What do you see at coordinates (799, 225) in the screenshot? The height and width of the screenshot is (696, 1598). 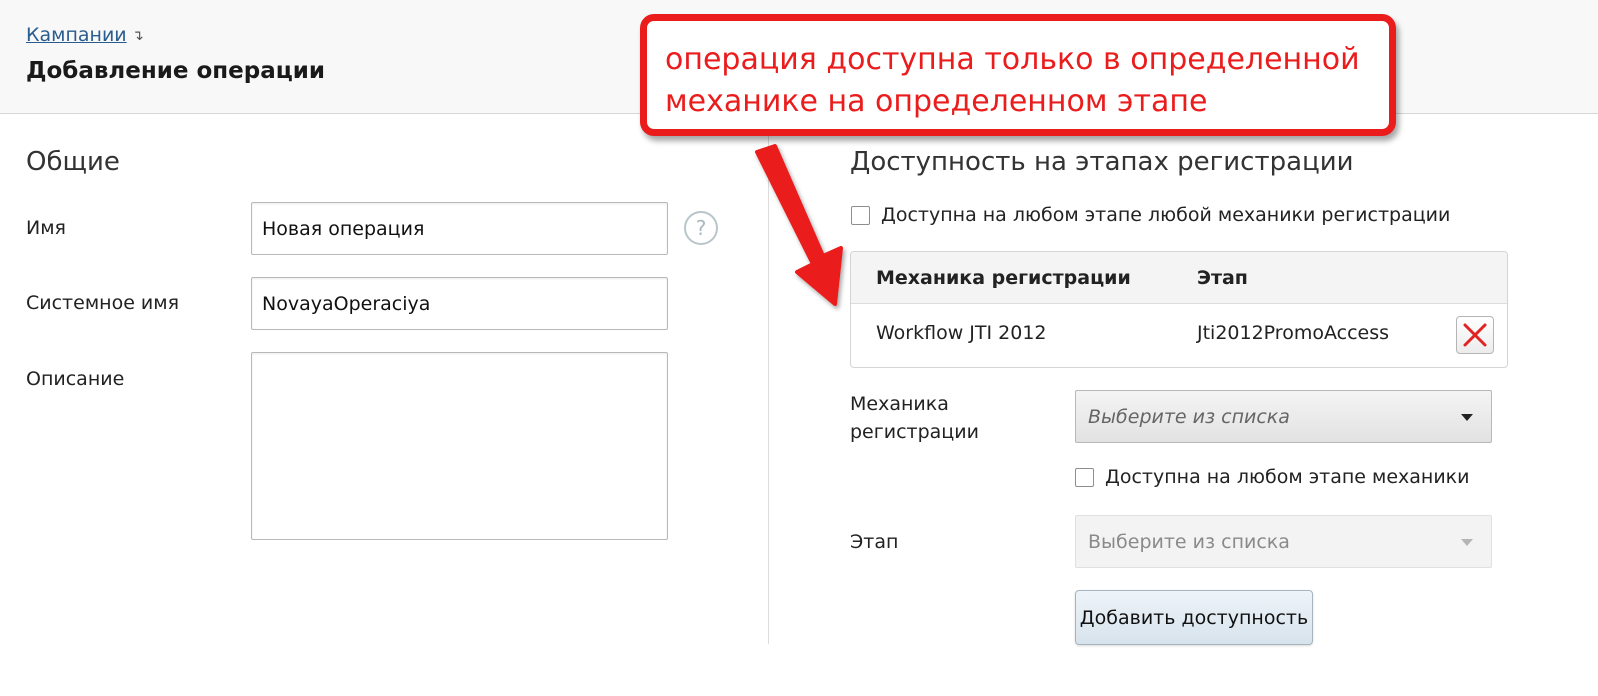 I see `annotation-arrow-icon` at bounding box center [799, 225].